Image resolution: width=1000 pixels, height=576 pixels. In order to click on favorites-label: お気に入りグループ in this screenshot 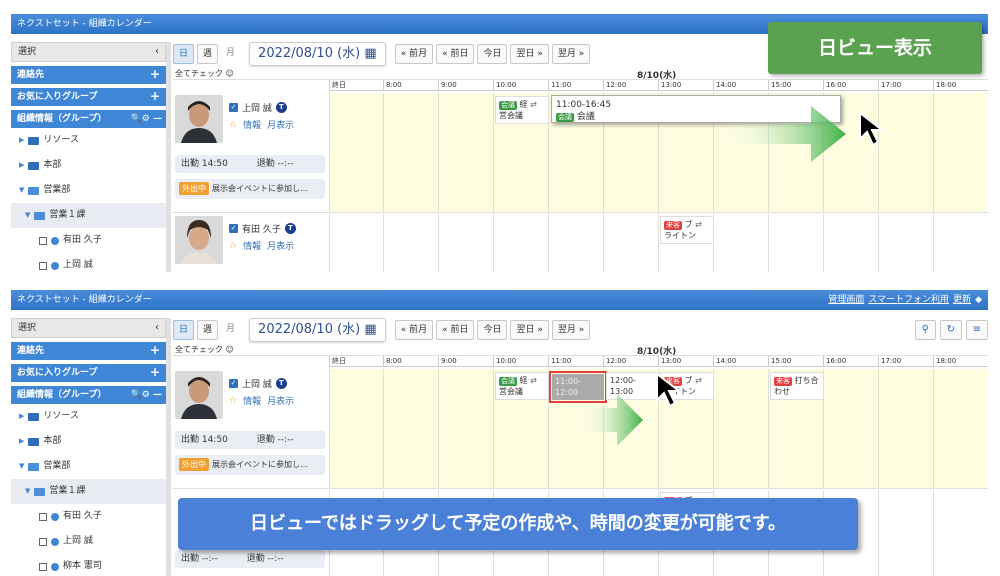, I will do `click(57, 373)`.